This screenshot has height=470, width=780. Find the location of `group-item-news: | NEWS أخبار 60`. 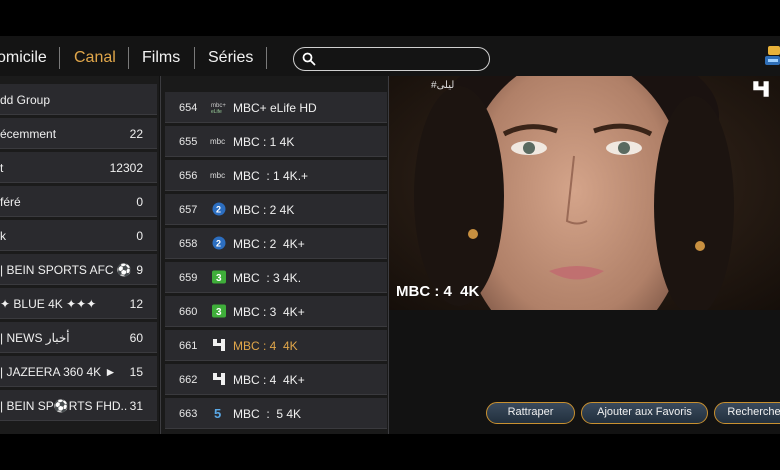

group-item-news: | NEWS أخبار 60 is located at coordinates (78, 337).